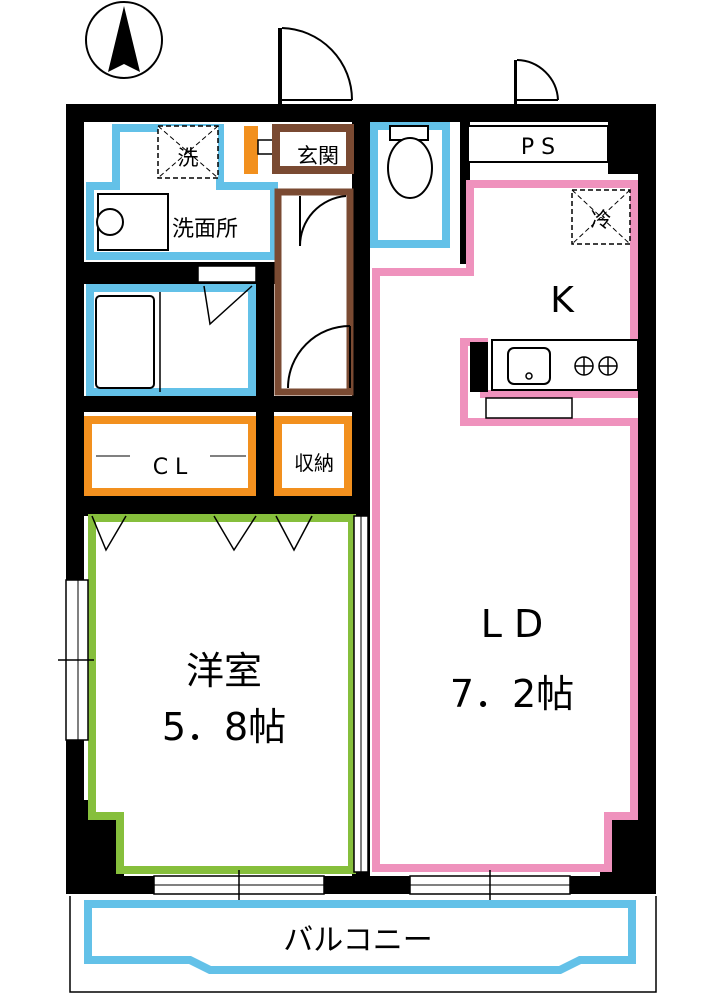  What do you see at coordinates (490, 885) in the screenshot?
I see `window-bottom-right` at bounding box center [490, 885].